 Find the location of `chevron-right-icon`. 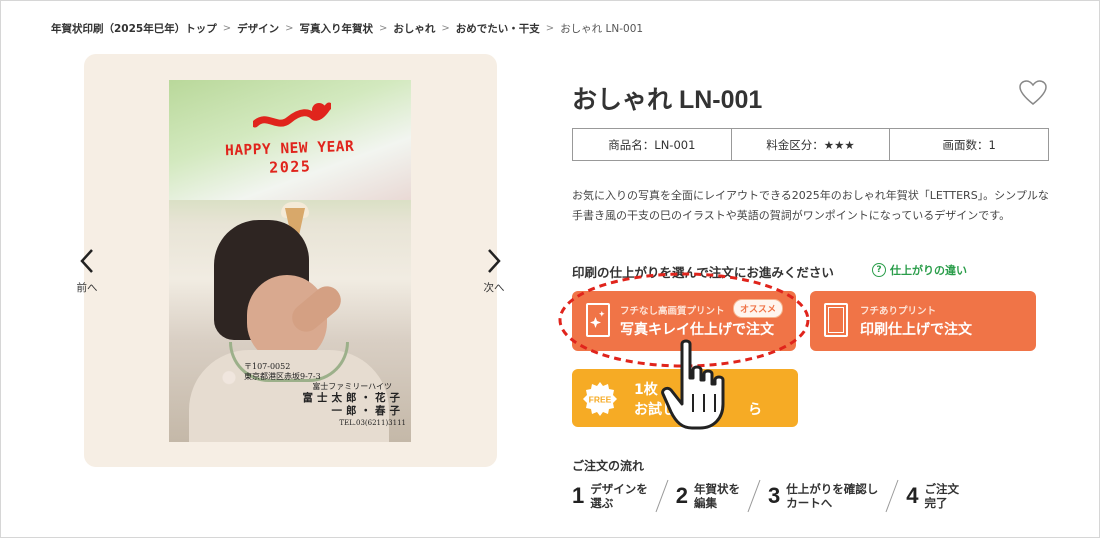

chevron-right-icon is located at coordinates (494, 261).